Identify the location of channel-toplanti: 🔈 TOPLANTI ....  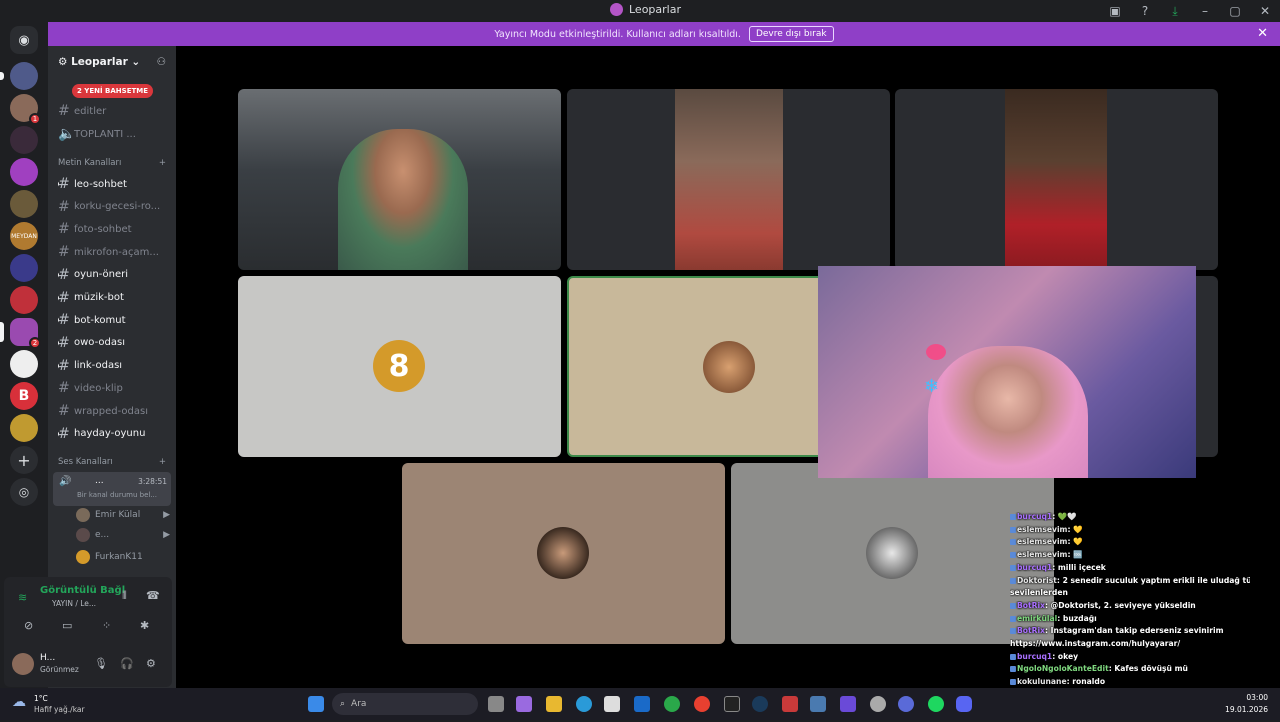
(114, 134).